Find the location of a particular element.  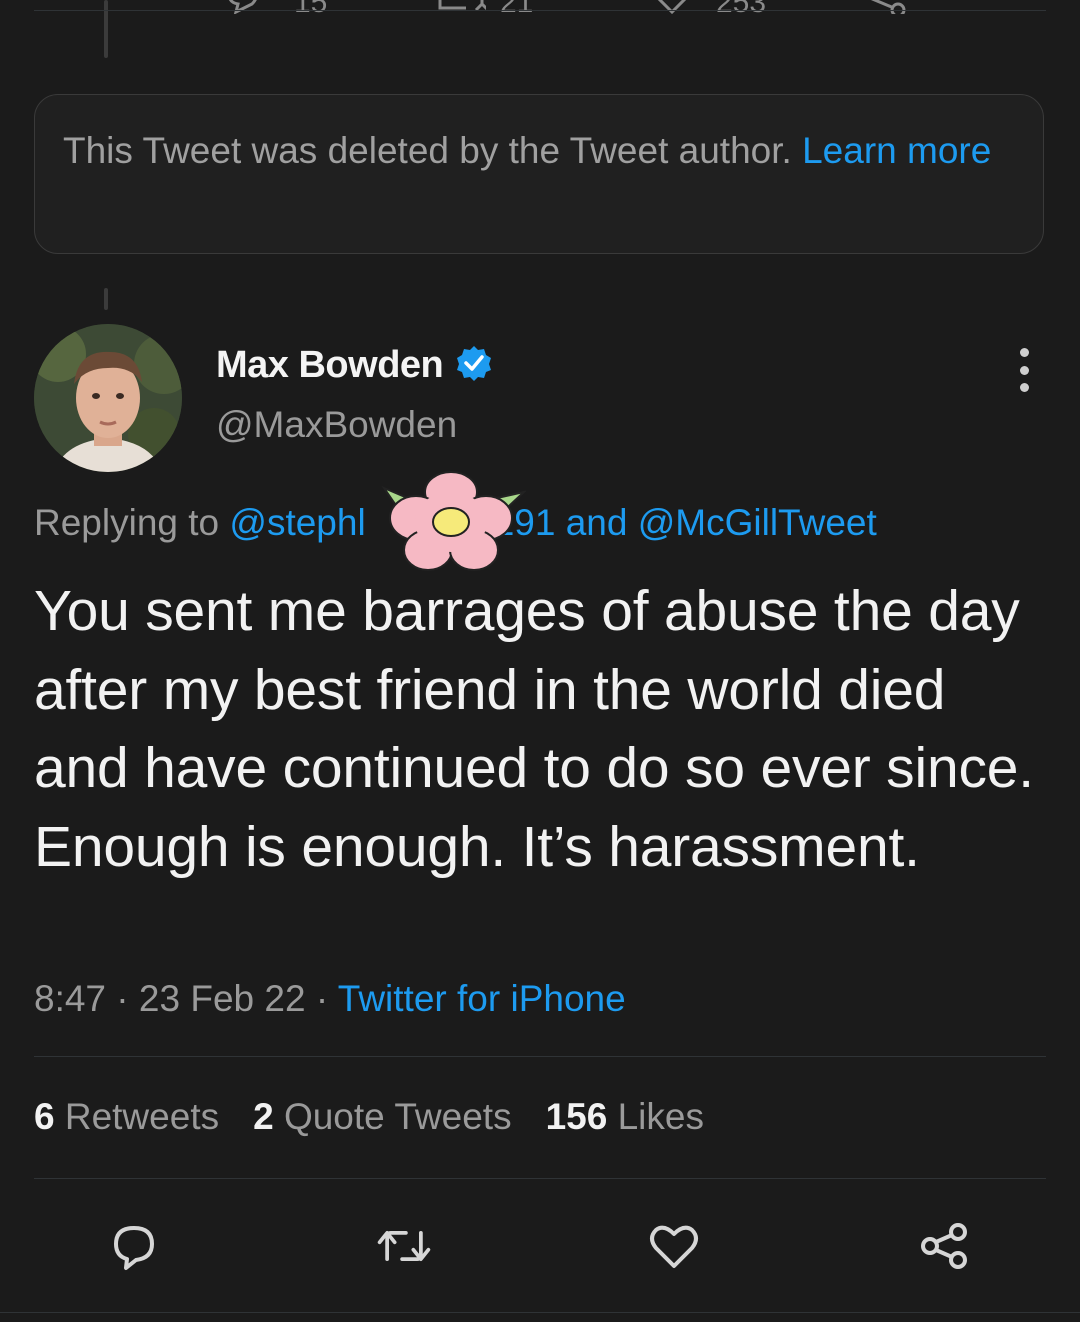

tweet-time: 8:47 is located at coordinates (70, 998).